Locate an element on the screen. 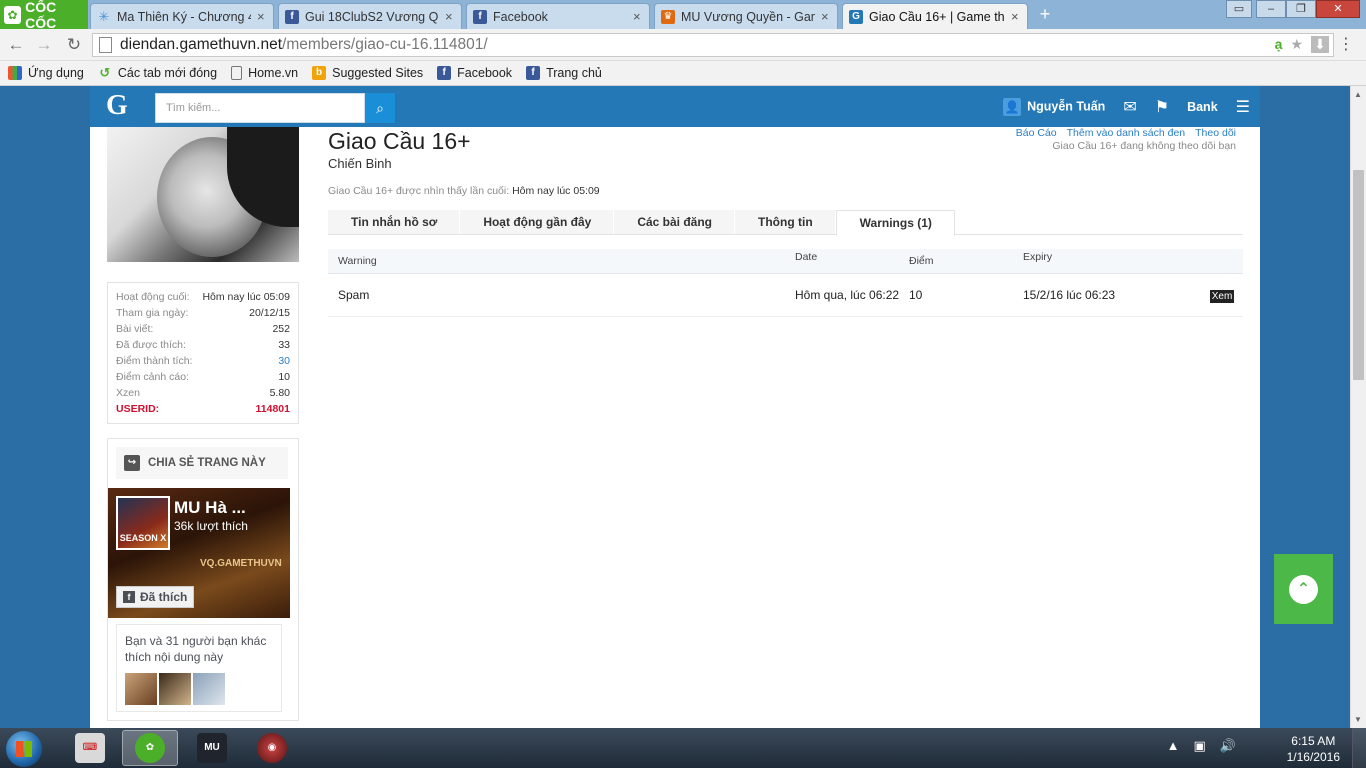 Image resolution: width=1366 pixels, height=768 pixels. trophy-points-link: 30 is located at coordinates (284, 361).